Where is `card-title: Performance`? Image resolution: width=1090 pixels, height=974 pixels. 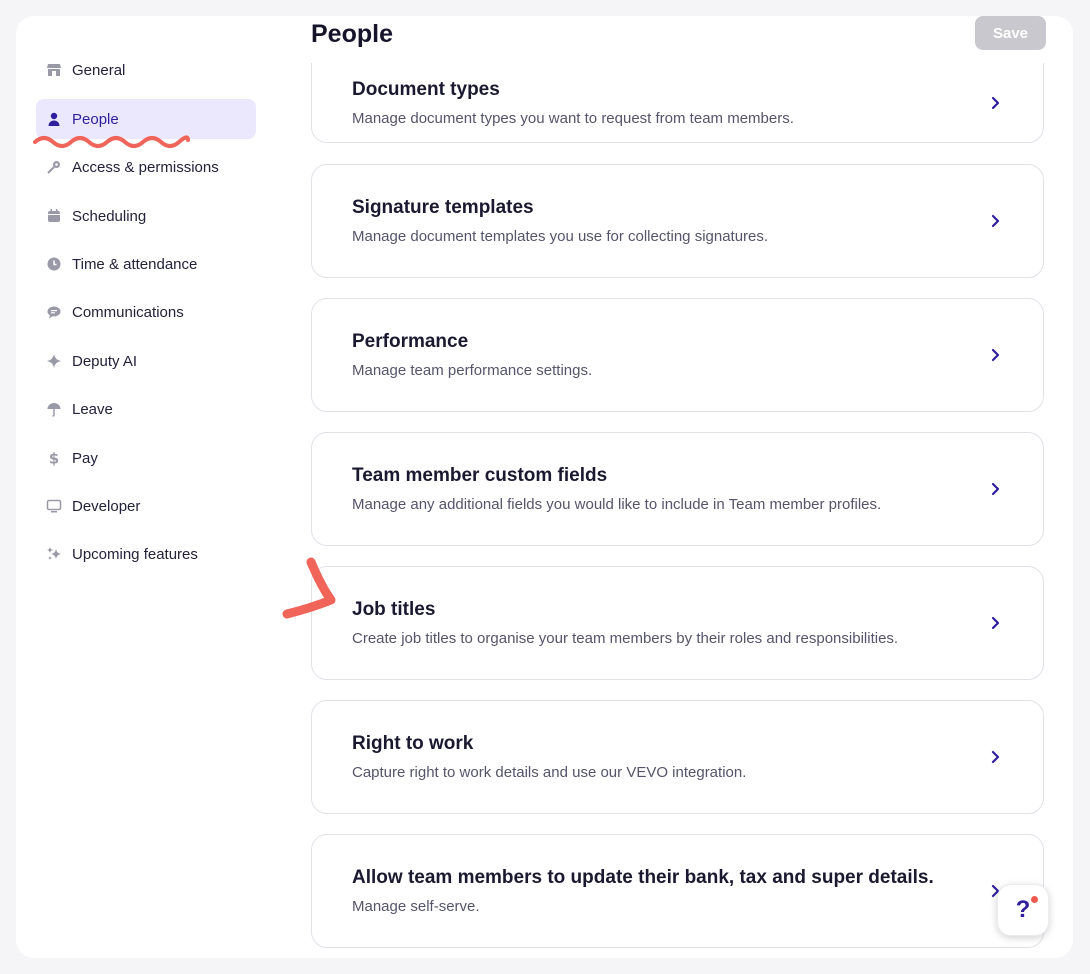
card-title: Performance is located at coordinates (410, 341).